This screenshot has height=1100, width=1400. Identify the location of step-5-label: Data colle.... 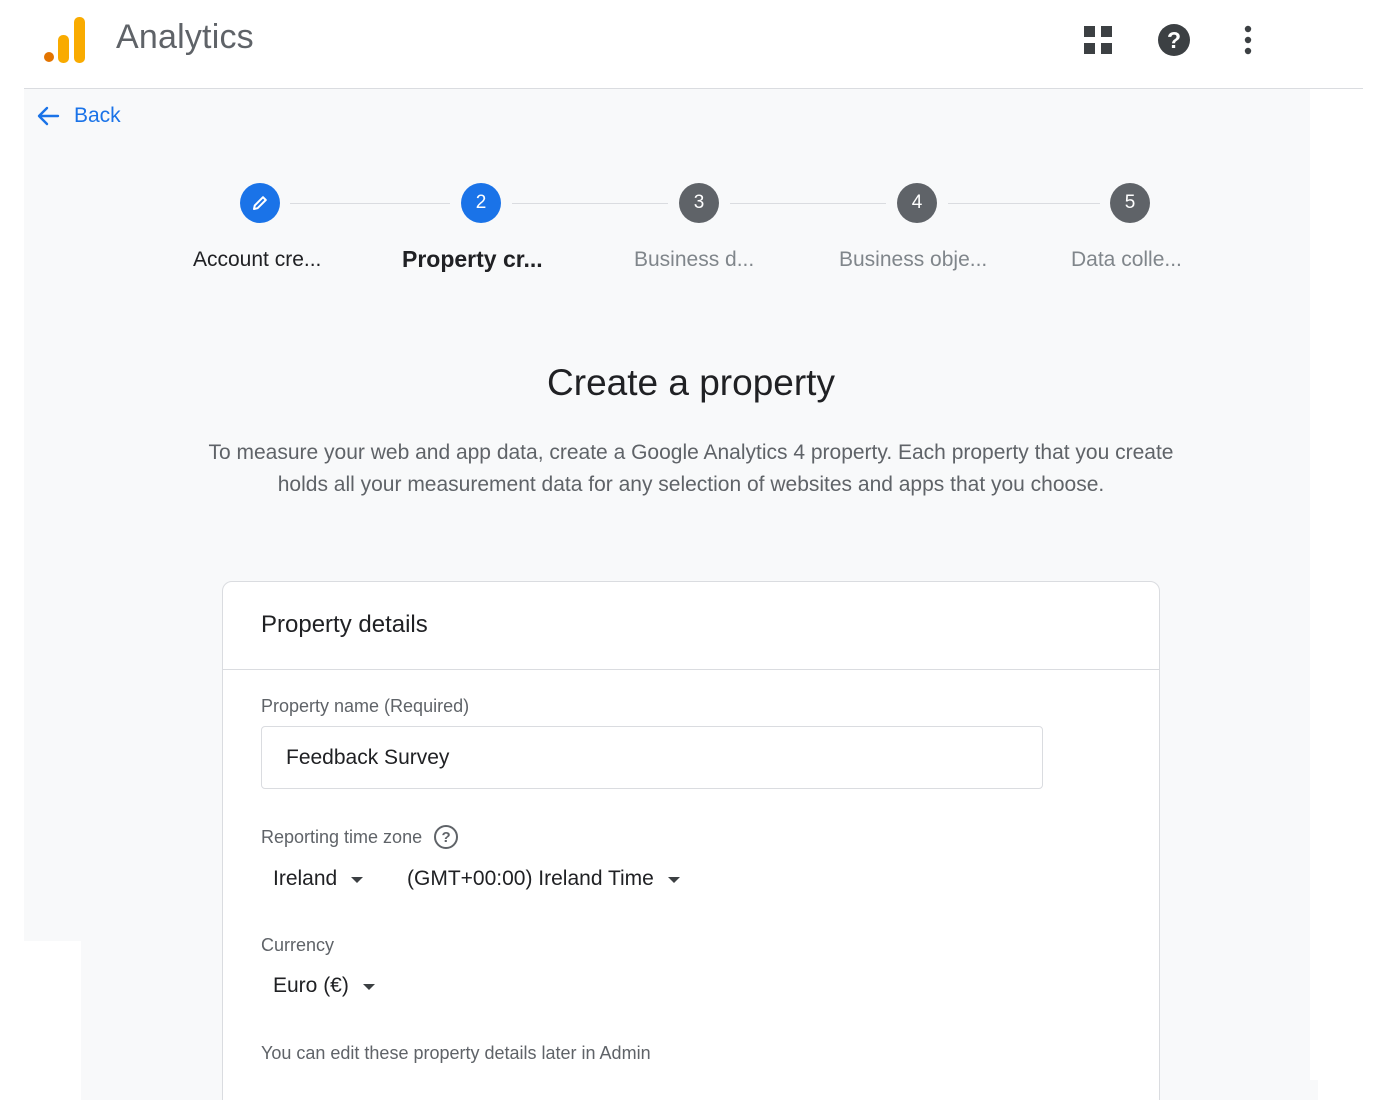
(1126, 259).